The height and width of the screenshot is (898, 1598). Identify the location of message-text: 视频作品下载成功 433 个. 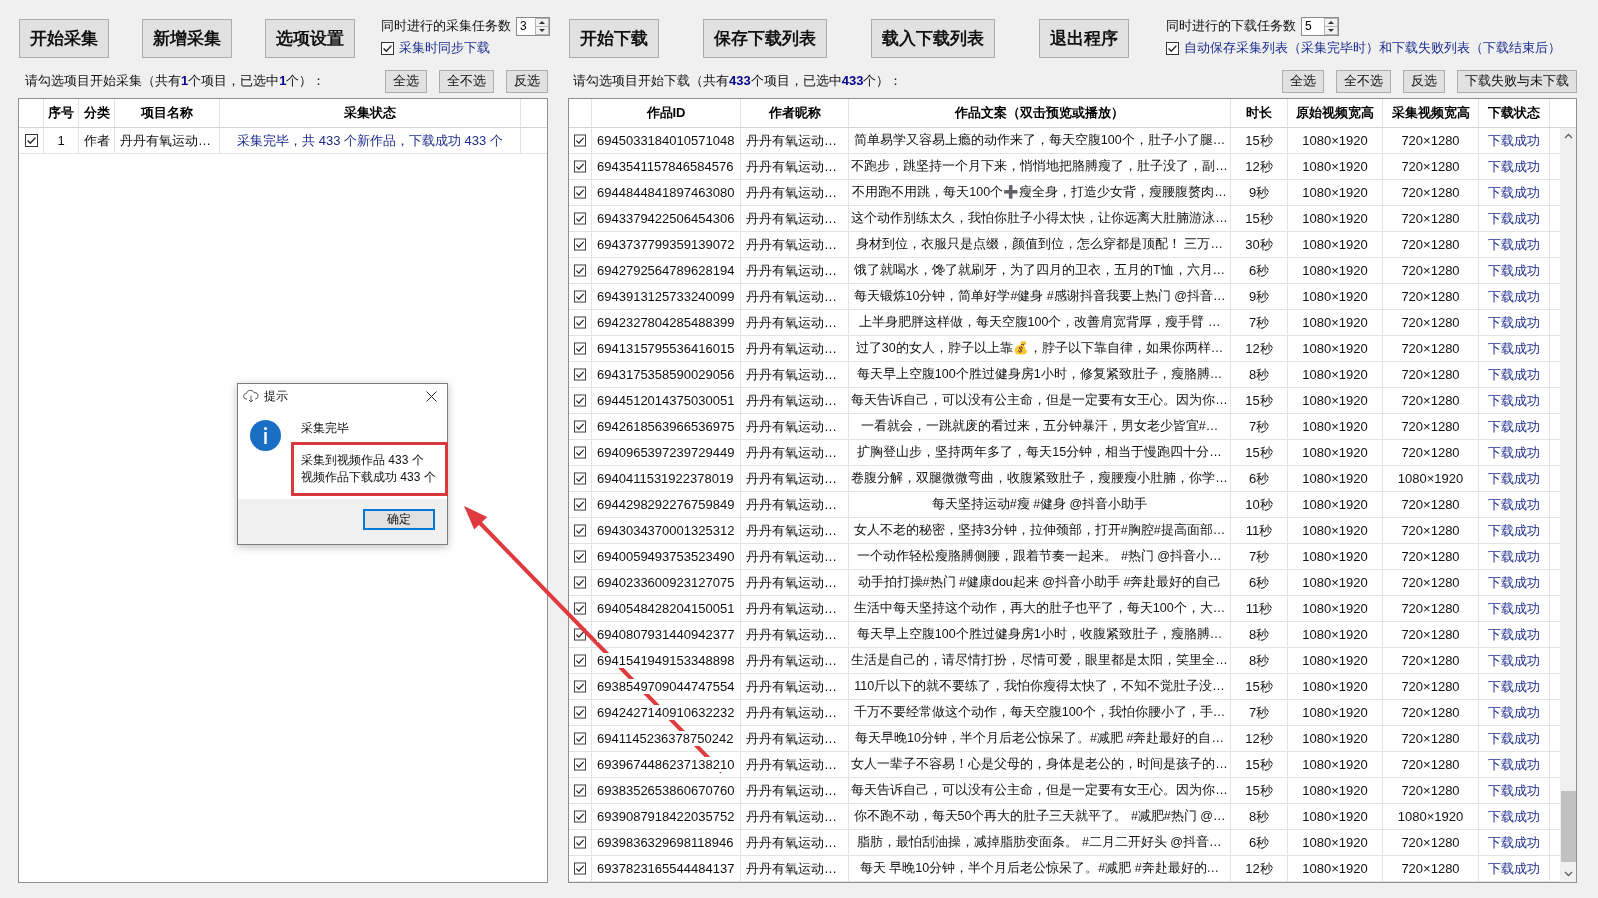
(369, 477).